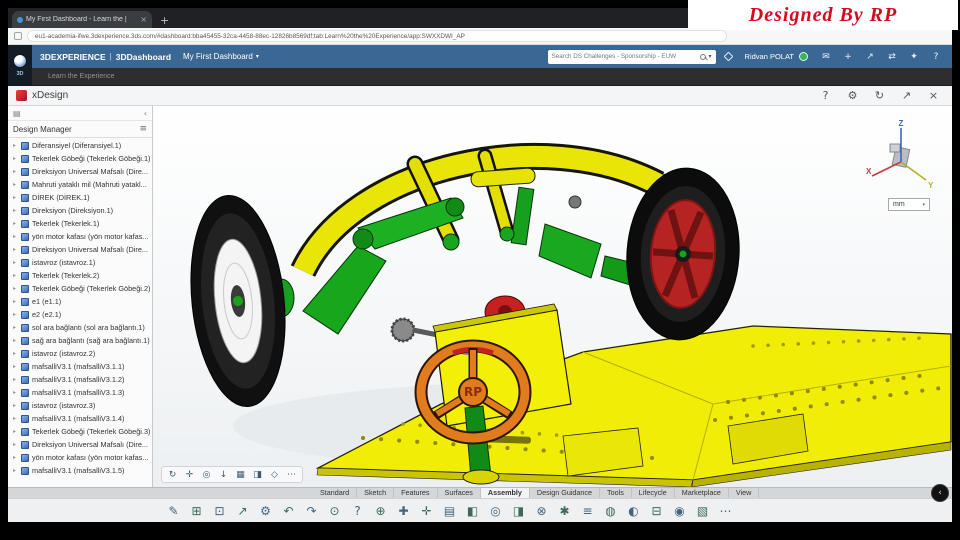 The width and height of the screenshot is (960, 540). What do you see at coordinates (219, 511) in the screenshot?
I see `save-icon: ⊡` at bounding box center [219, 511].